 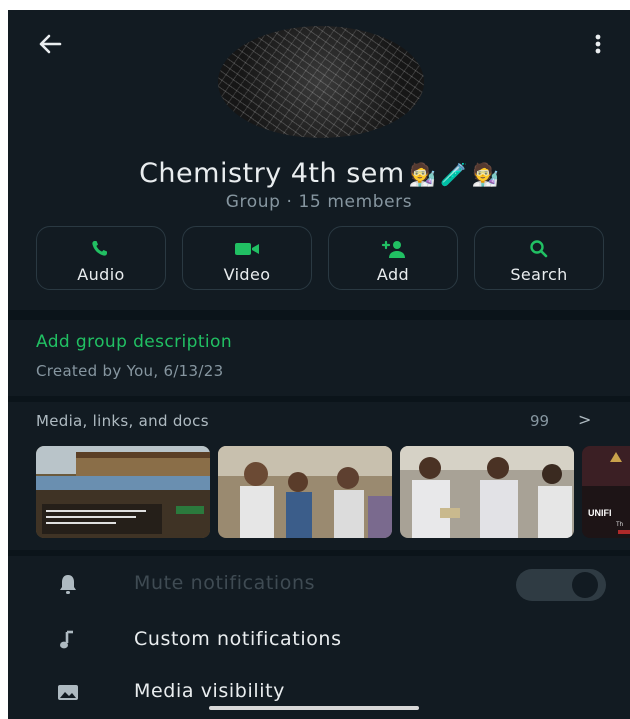 I want to click on group-name-row: Chemistry 4th sem 🧑‍🔬 🧪 🧑‍🔬, so click(x=319, y=173).